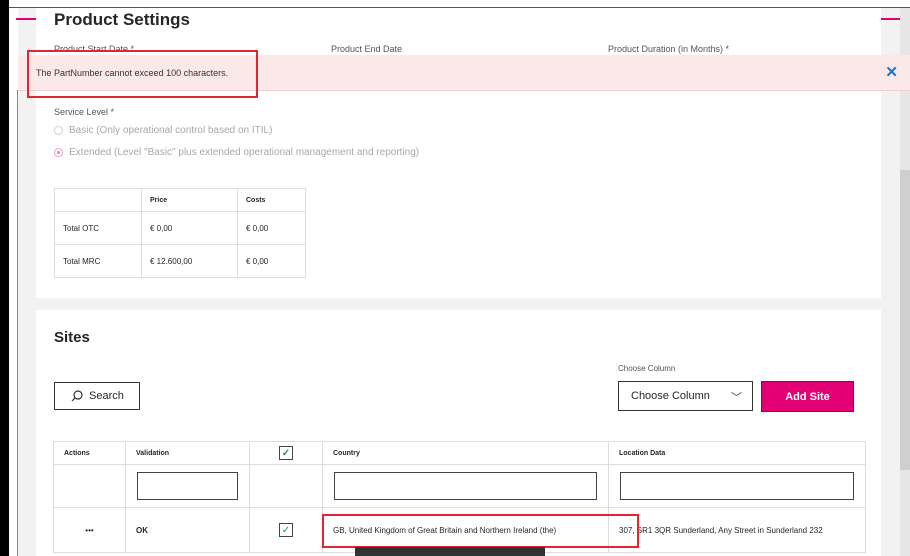 The width and height of the screenshot is (910, 556). Describe the element at coordinates (72, 337) in the screenshot. I see `sites-title: Sites` at that location.